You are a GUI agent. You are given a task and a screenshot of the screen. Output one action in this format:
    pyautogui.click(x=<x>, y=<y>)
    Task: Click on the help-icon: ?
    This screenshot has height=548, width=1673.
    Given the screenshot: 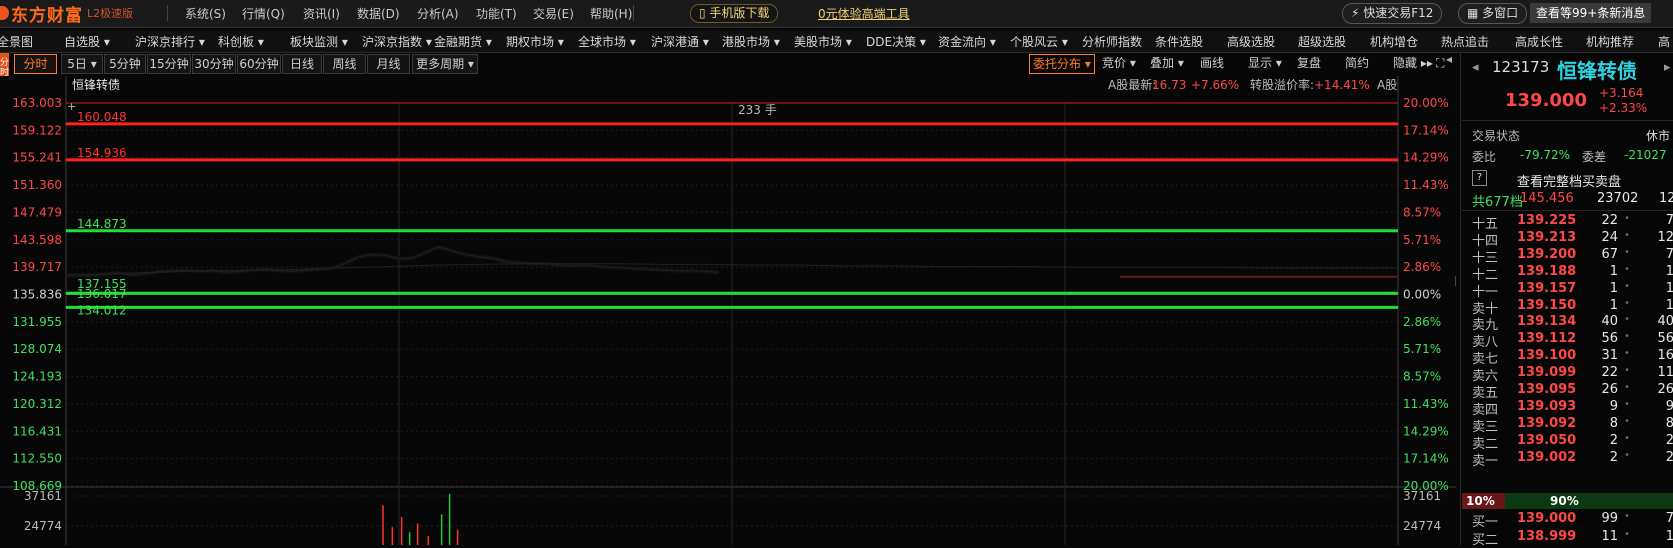 What is the action you would take?
    pyautogui.click(x=1479, y=178)
    